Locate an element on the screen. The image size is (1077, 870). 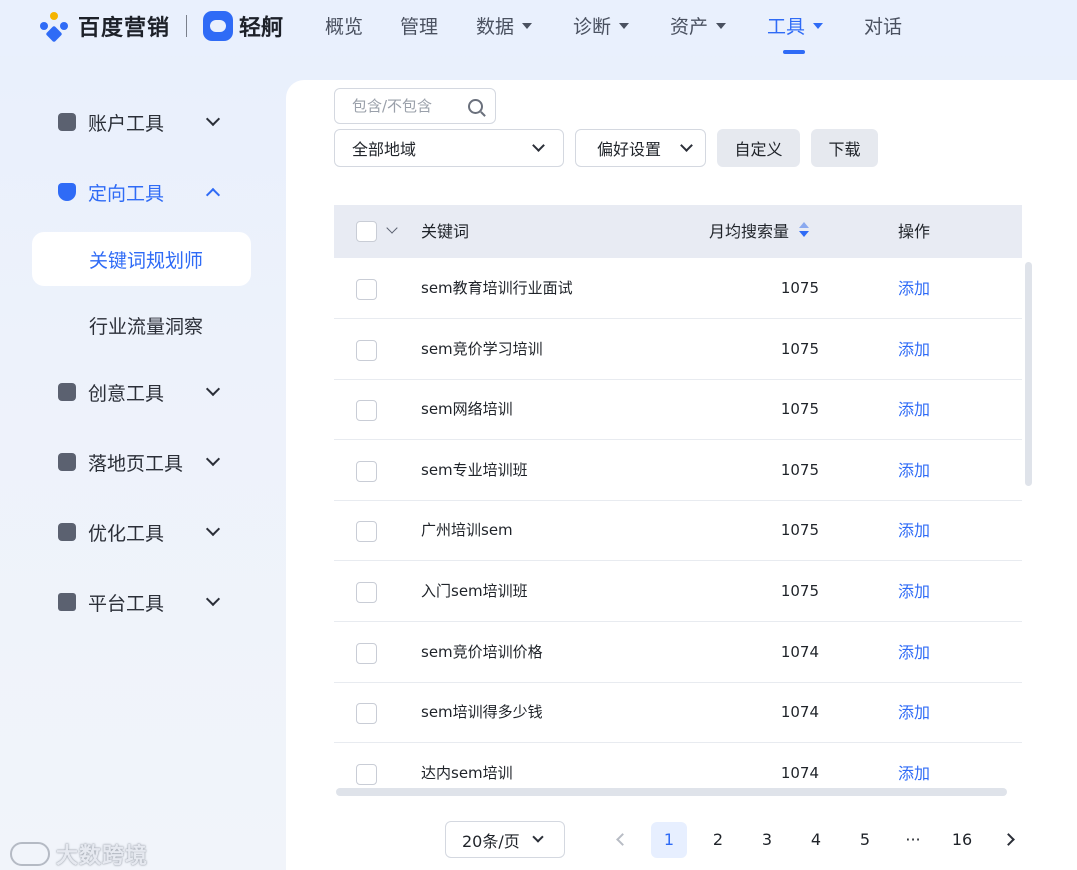
nav-manage: 管理 is located at coordinates (419, 28).